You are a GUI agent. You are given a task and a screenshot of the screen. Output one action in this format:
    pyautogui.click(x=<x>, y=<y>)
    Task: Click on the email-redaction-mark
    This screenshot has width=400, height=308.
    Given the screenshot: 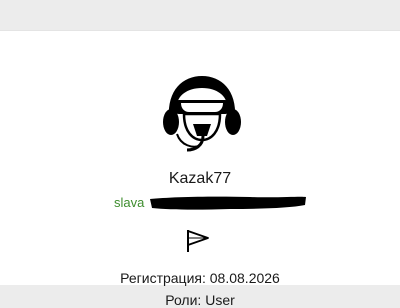 What is the action you would take?
    pyautogui.click(x=228, y=203)
    